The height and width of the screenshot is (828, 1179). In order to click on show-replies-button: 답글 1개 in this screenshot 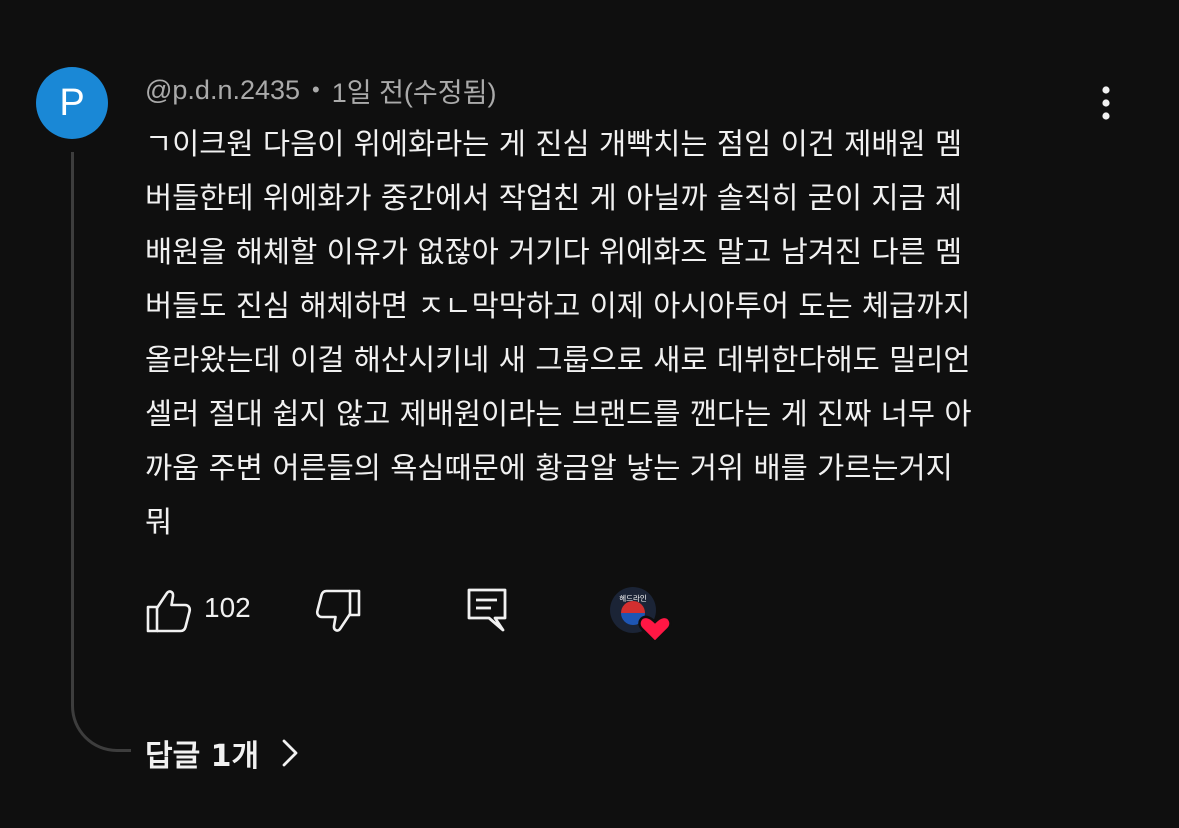, I will do `click(222, 753)`.